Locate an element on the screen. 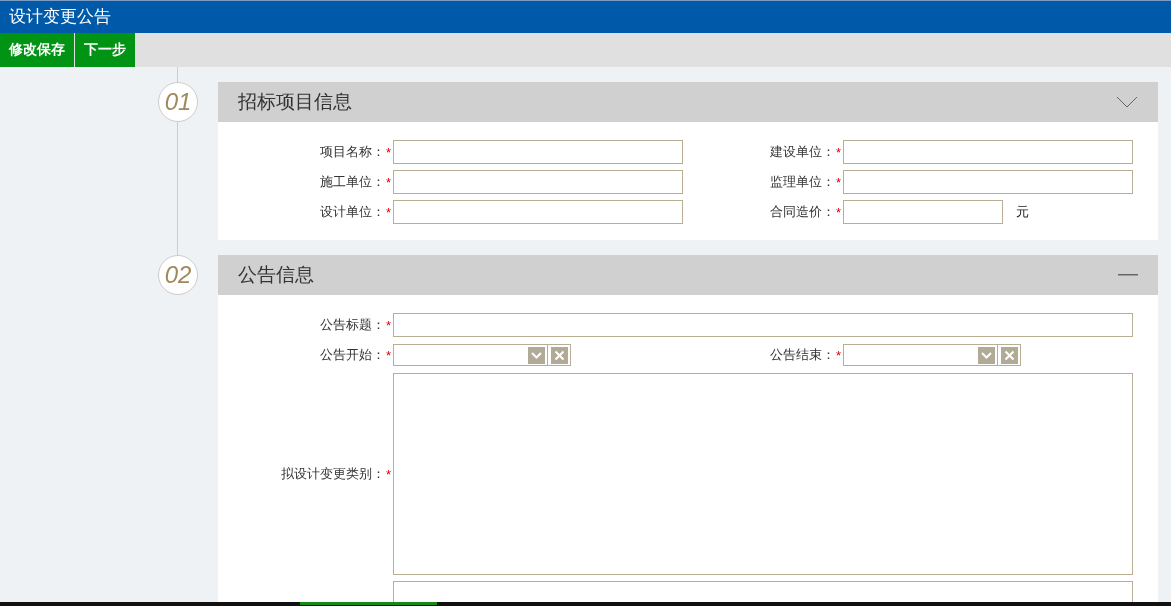 This screenshot has height=606, width=1171. toolbar-button: 修改保存 is located at coordinates (37, 50).